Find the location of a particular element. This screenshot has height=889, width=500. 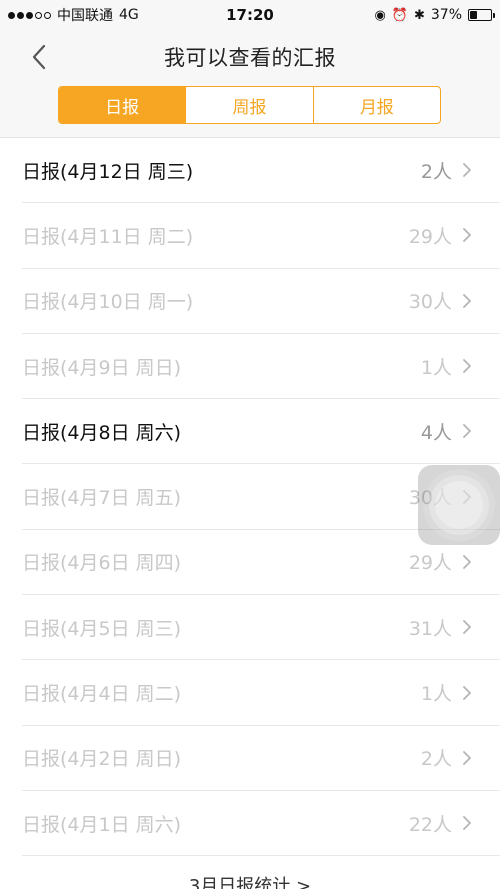

chevron-left-icon is located at coordinates (39, 57).